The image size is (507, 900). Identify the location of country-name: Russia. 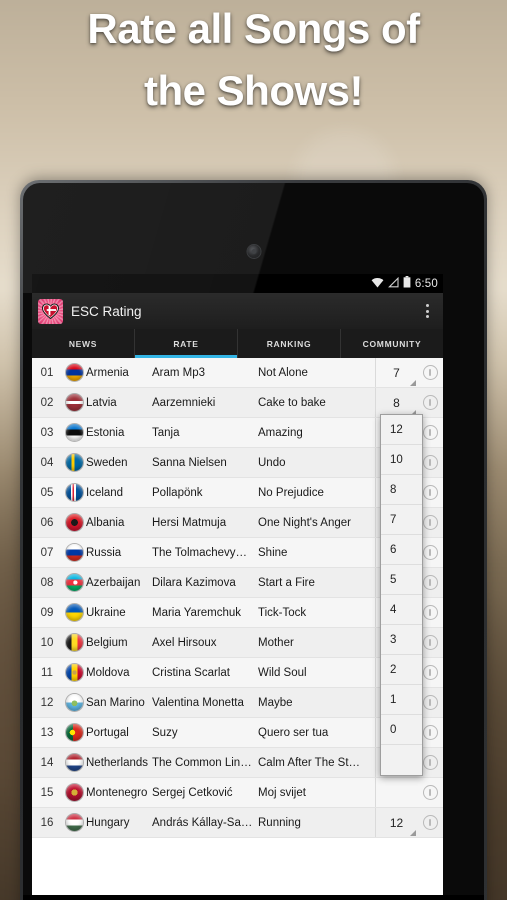
(104, 552).